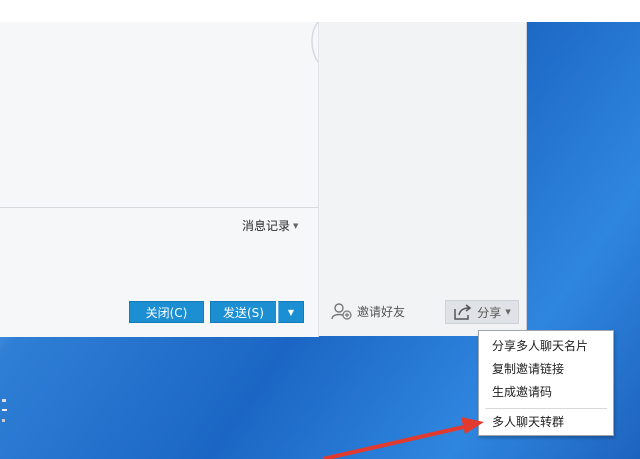 The height and width of the screenshot is (459, 640). Describe the element at coordinates (320, 11) in the screenshot. I see `top-margin` at that location.